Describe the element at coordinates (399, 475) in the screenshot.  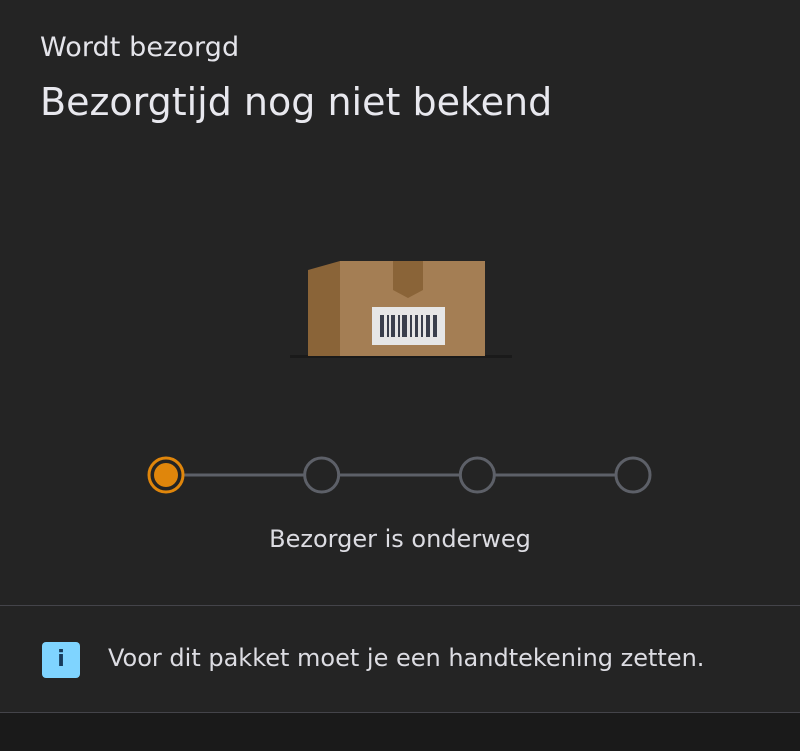
I see `delivery-progress-track` at that location.